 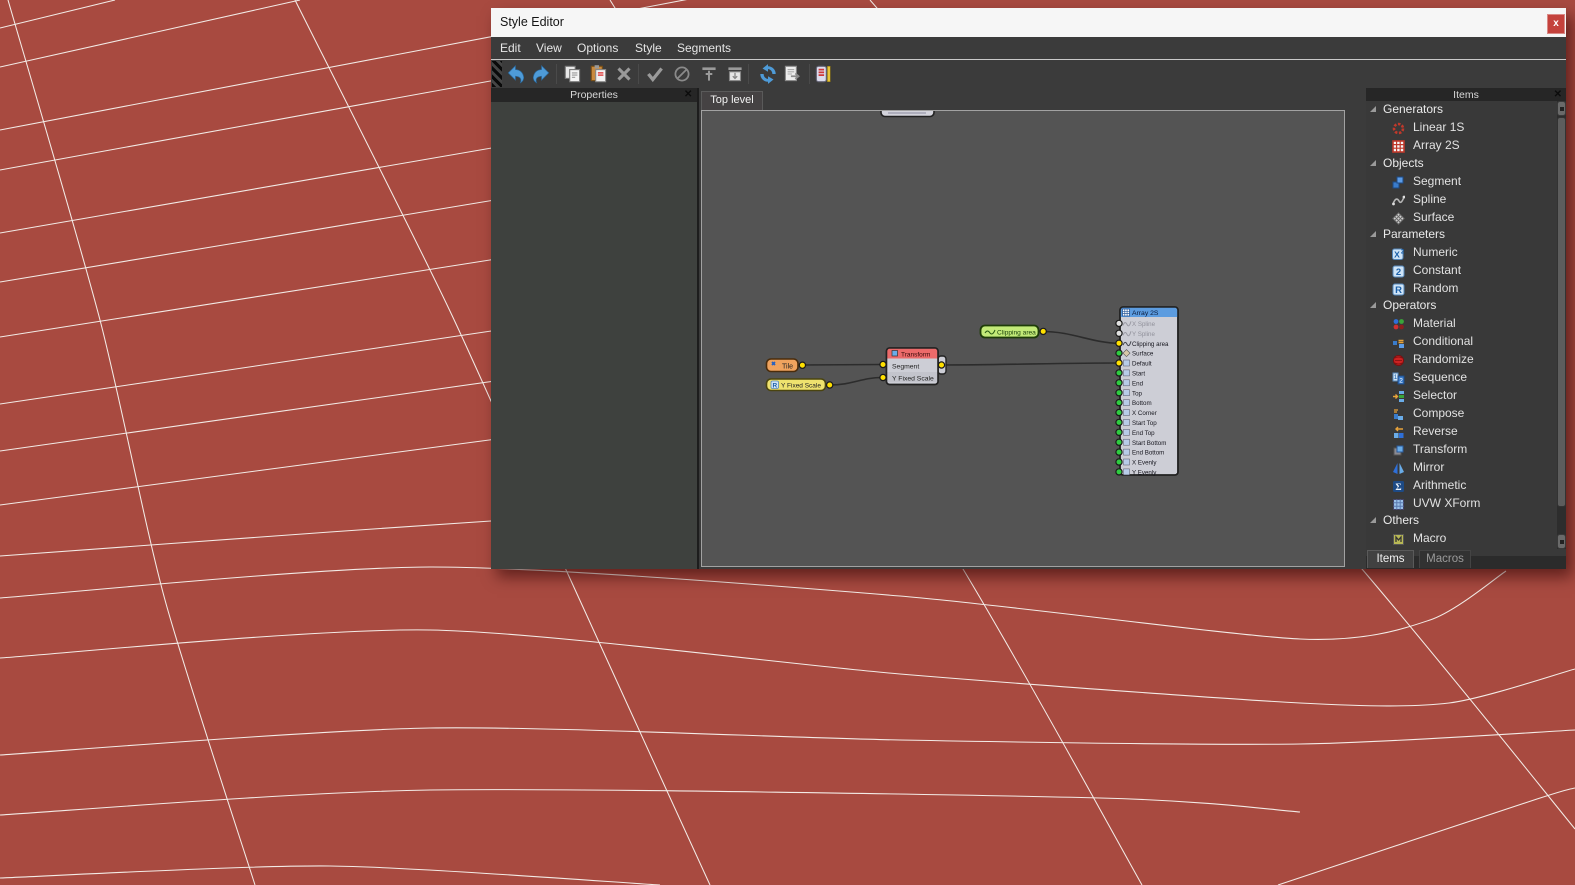 What do you see at coordinates (1149, 443) in the screenshot?
I see `svg-text: Start Bottom` at bounding box center [1149, 443].